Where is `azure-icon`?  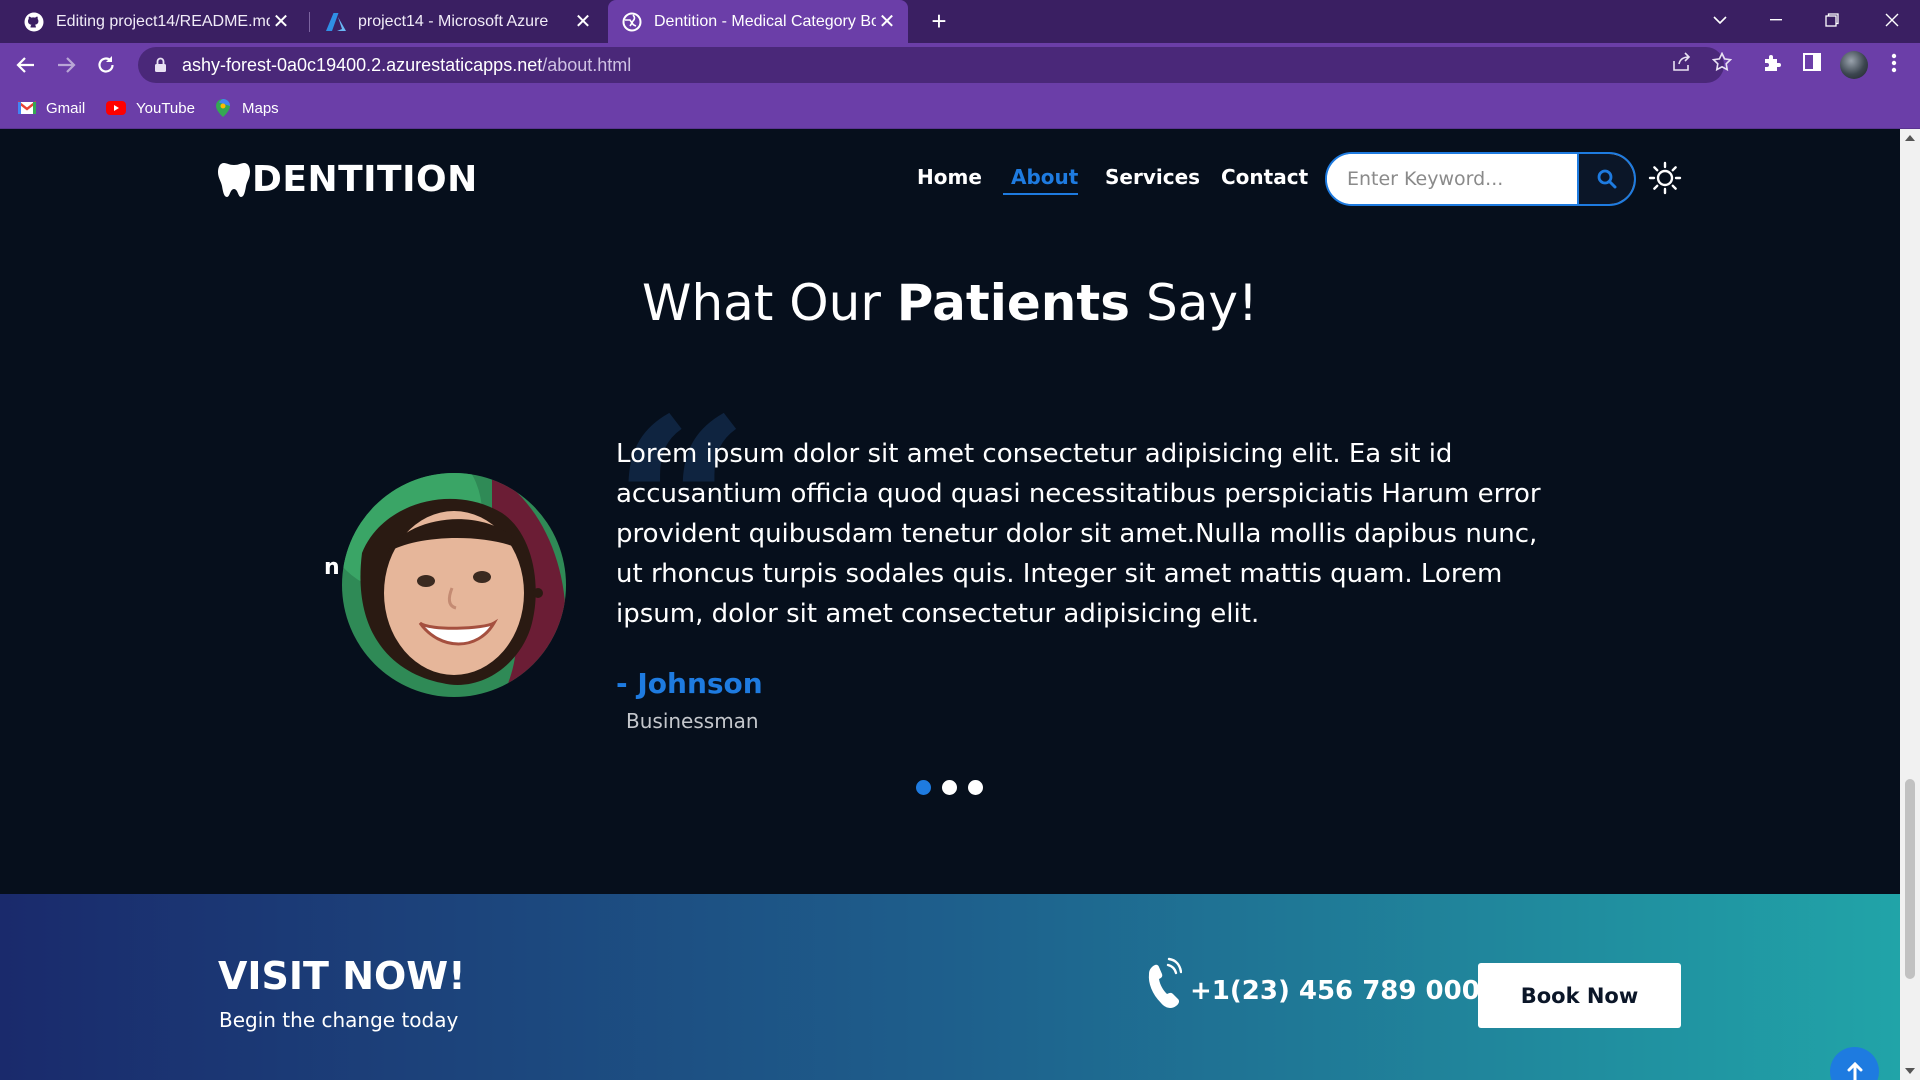 azure-icon is located at coordinates (336, 22).